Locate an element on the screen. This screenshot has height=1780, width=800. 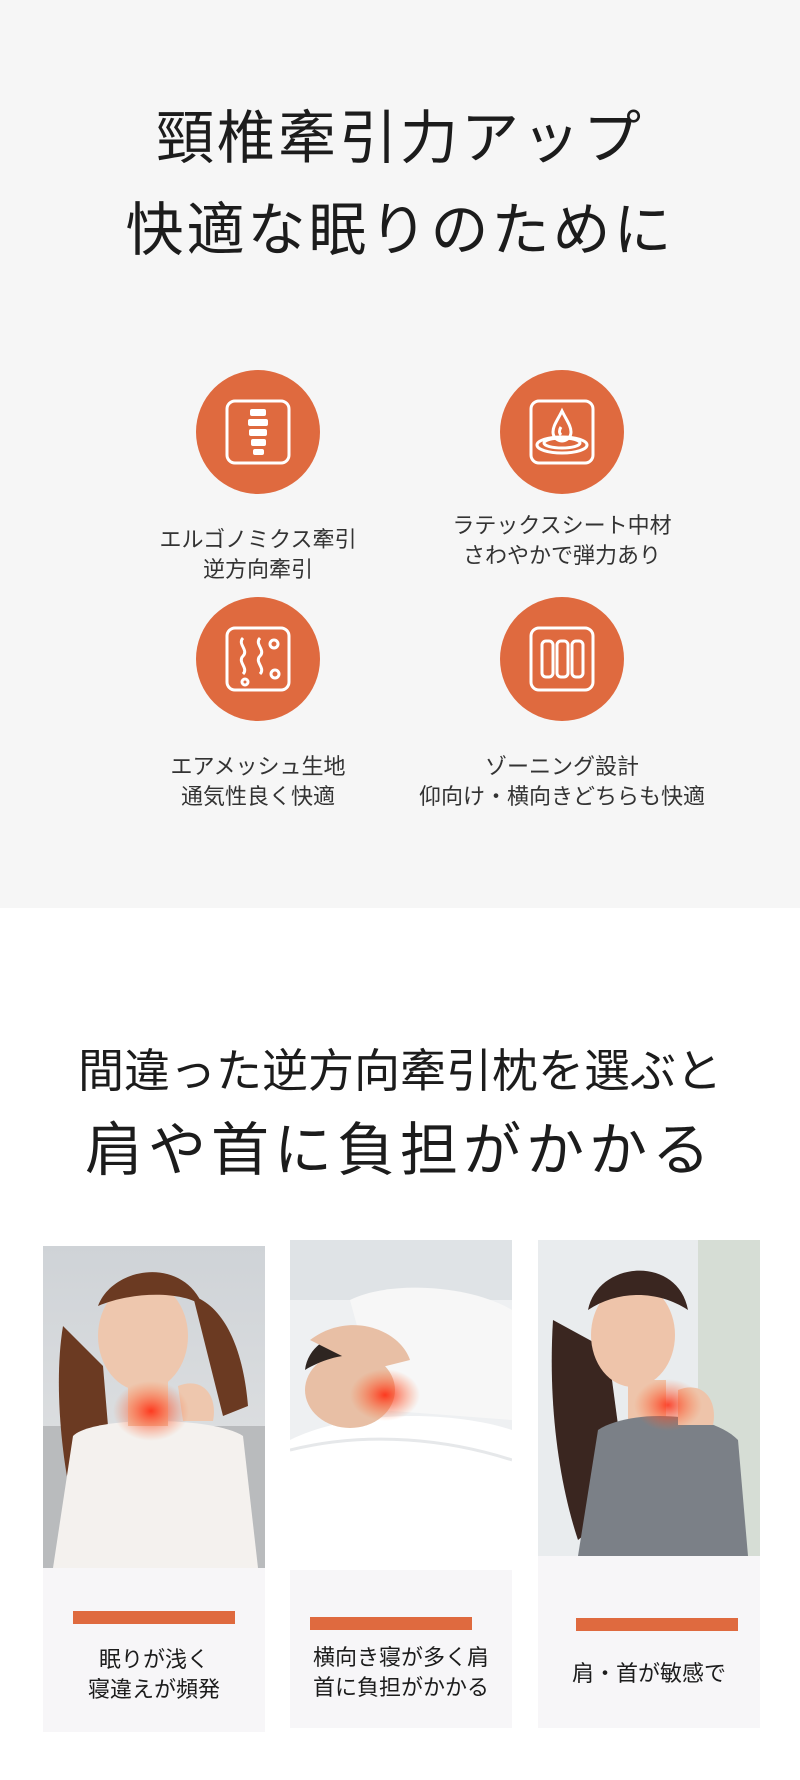
spine-icon is located at coordinates (258, 432).